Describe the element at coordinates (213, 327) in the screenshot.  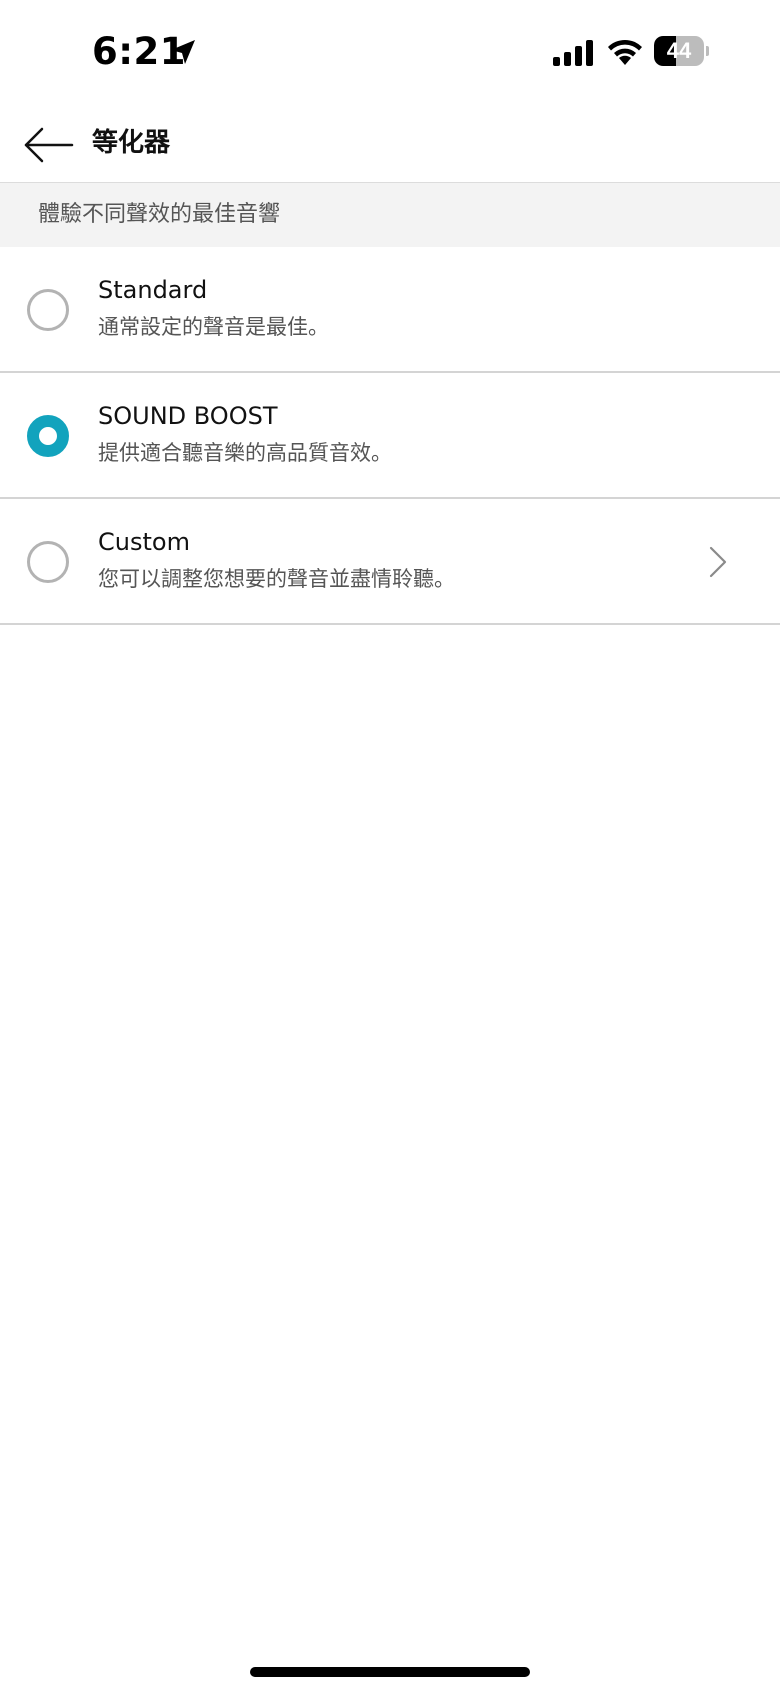
I see `option-description: 通常設定的聲音是最佳。` at that location.